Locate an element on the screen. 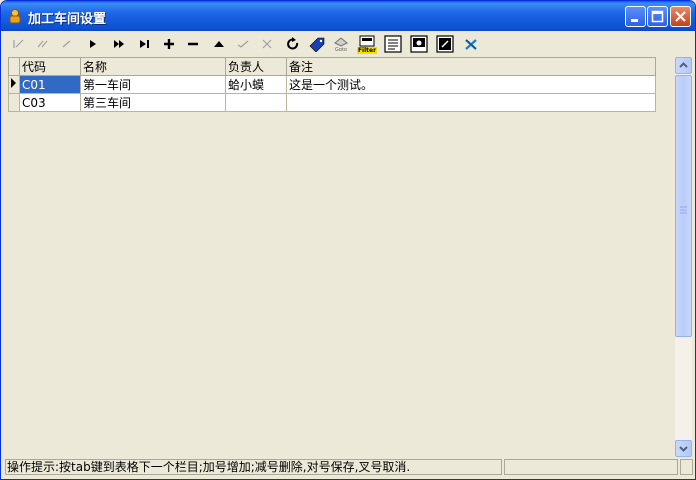  column-header-manager: 负责人 is located at coordinates (256, 66).